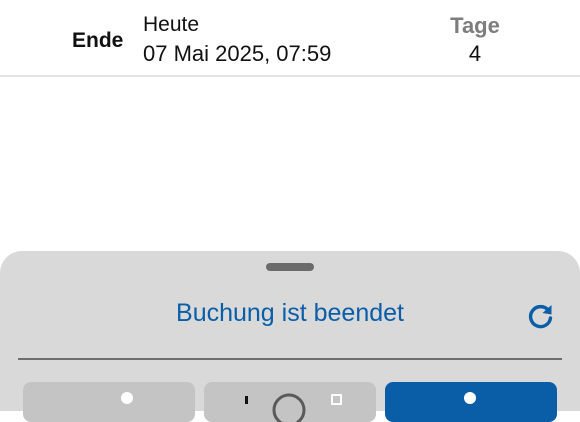  I want to click on refresh-icon, so click(540, 317).